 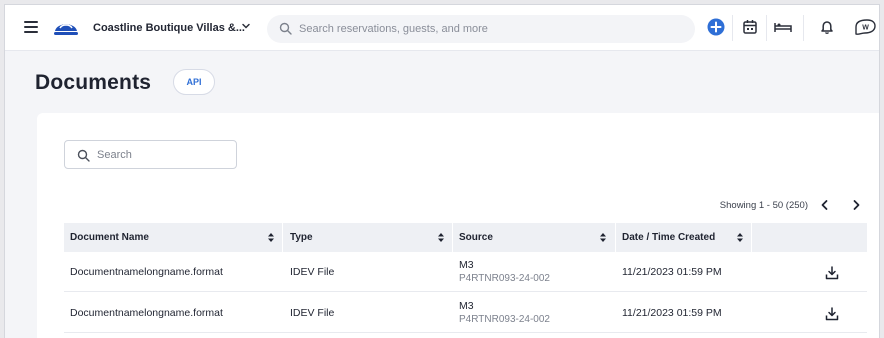 What do you see at coordinates (93, 82) in the screenshot?
I see `page-title: Documents` at bounding box center [93, 82].